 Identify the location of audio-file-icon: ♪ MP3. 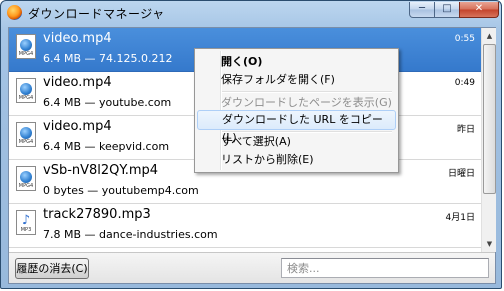
(26, 222).